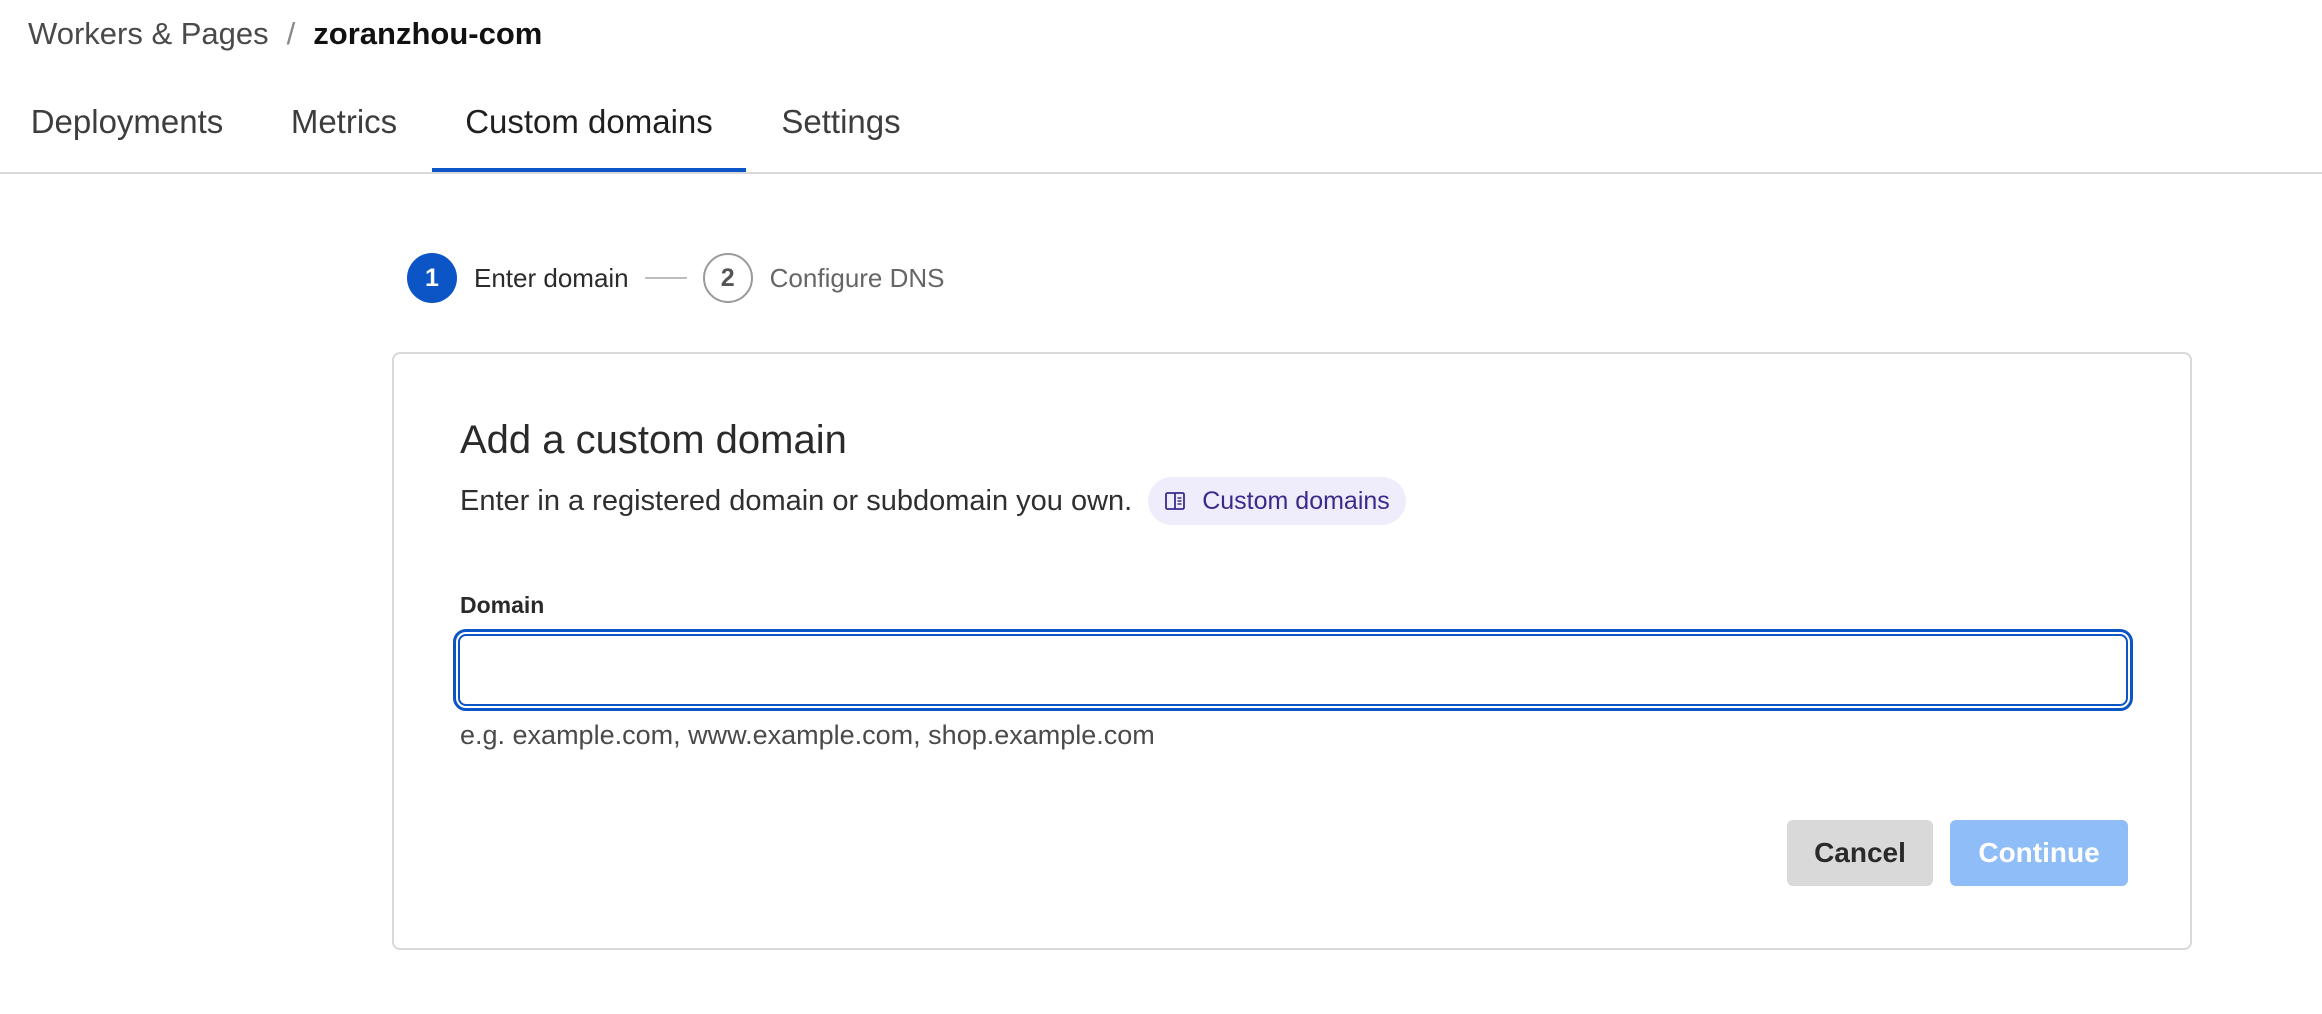 The image size is (2322, 1014). What do you see at coordinates (1860, 853) in the screenshot?
I see `cancel-button: Cancel` at bounding box center [1860, 853].